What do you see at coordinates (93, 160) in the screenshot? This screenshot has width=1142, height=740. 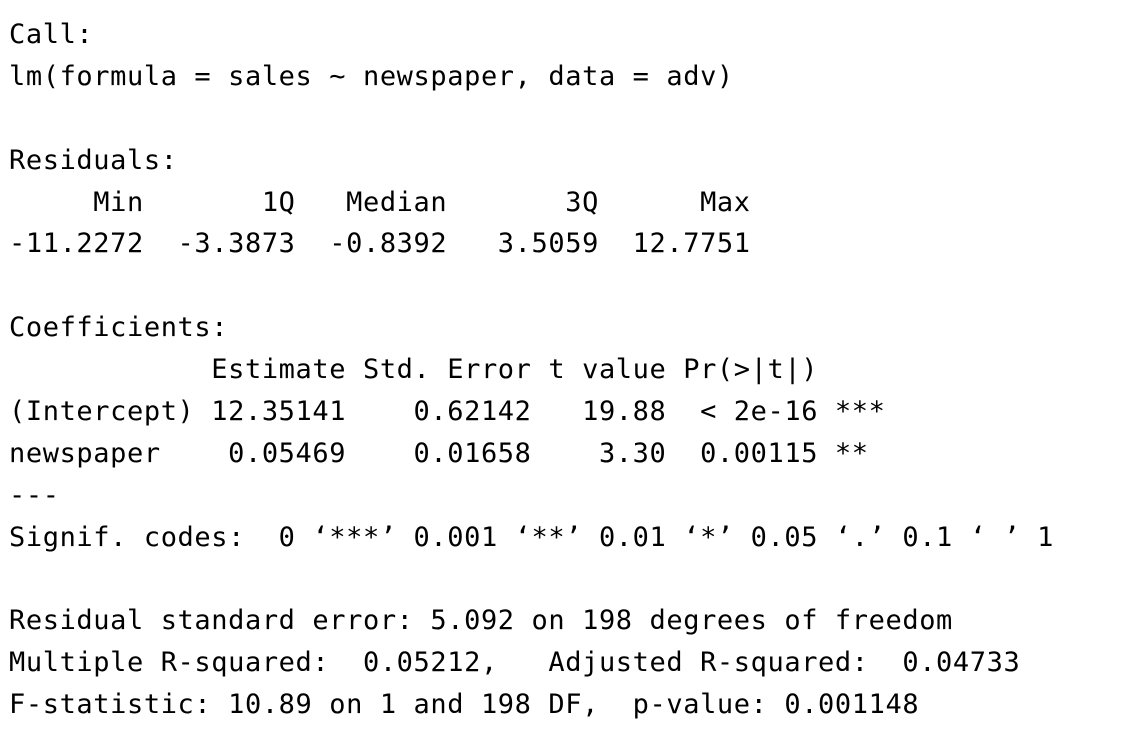 I see `residuals-header: Residuals:` at bounding box center [93, 160].